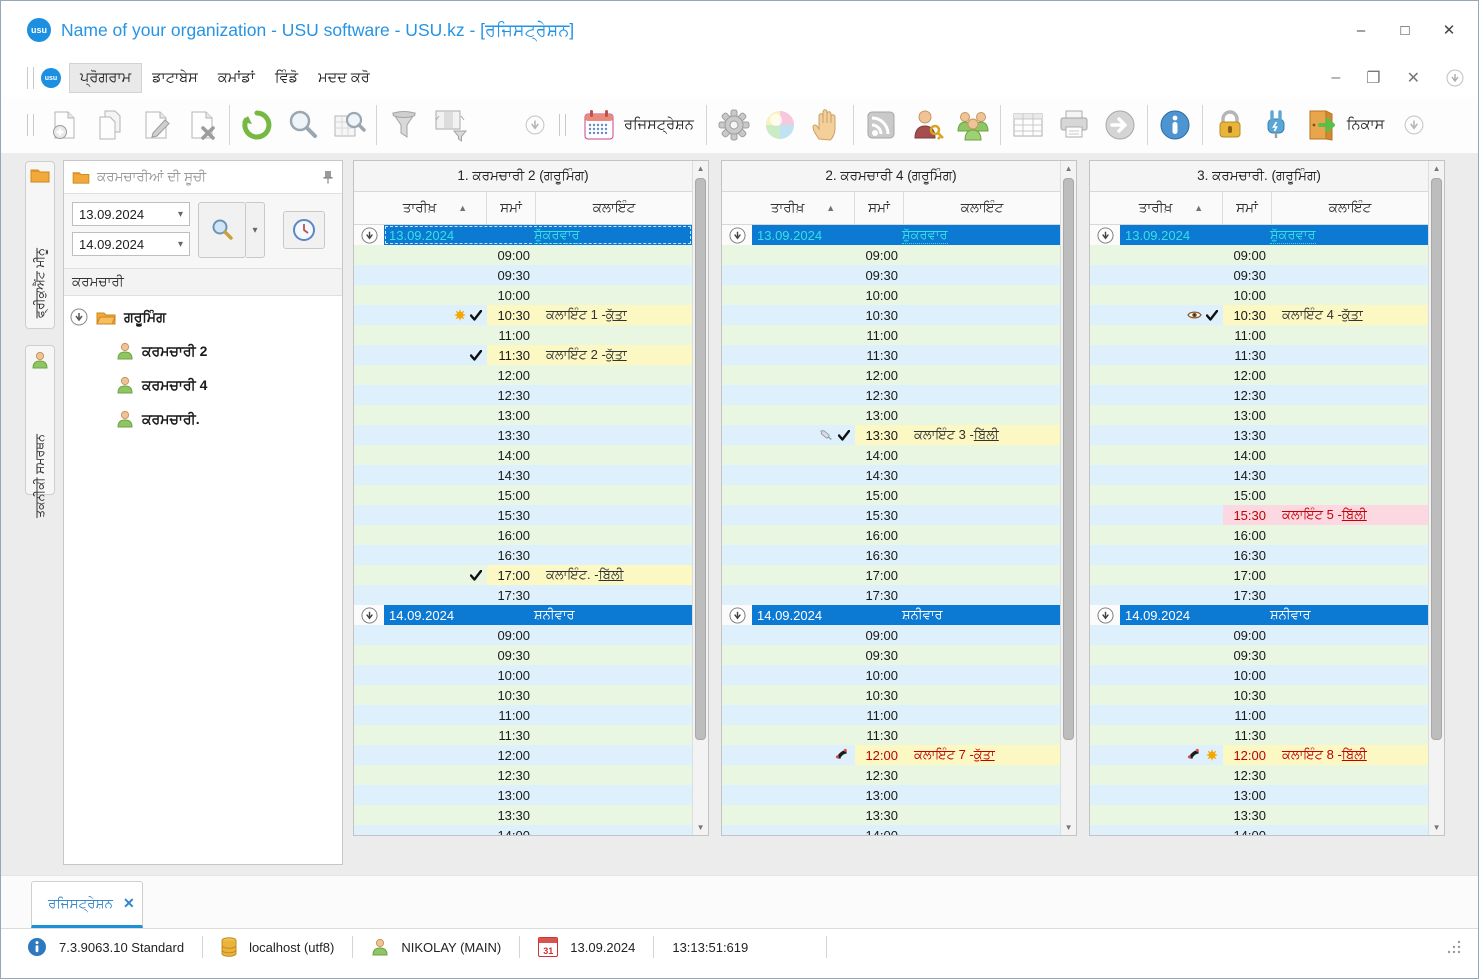 Image resolution: width=1479 pixels, height=979 pixels. What do you see at coordinates (1259, 515) in the screenshot?
I see `appointment-row: 15:30 ਕਲਾਇੰਟ 5 - ਬਿੱਲੀ` at bounding box center [1259, 515].